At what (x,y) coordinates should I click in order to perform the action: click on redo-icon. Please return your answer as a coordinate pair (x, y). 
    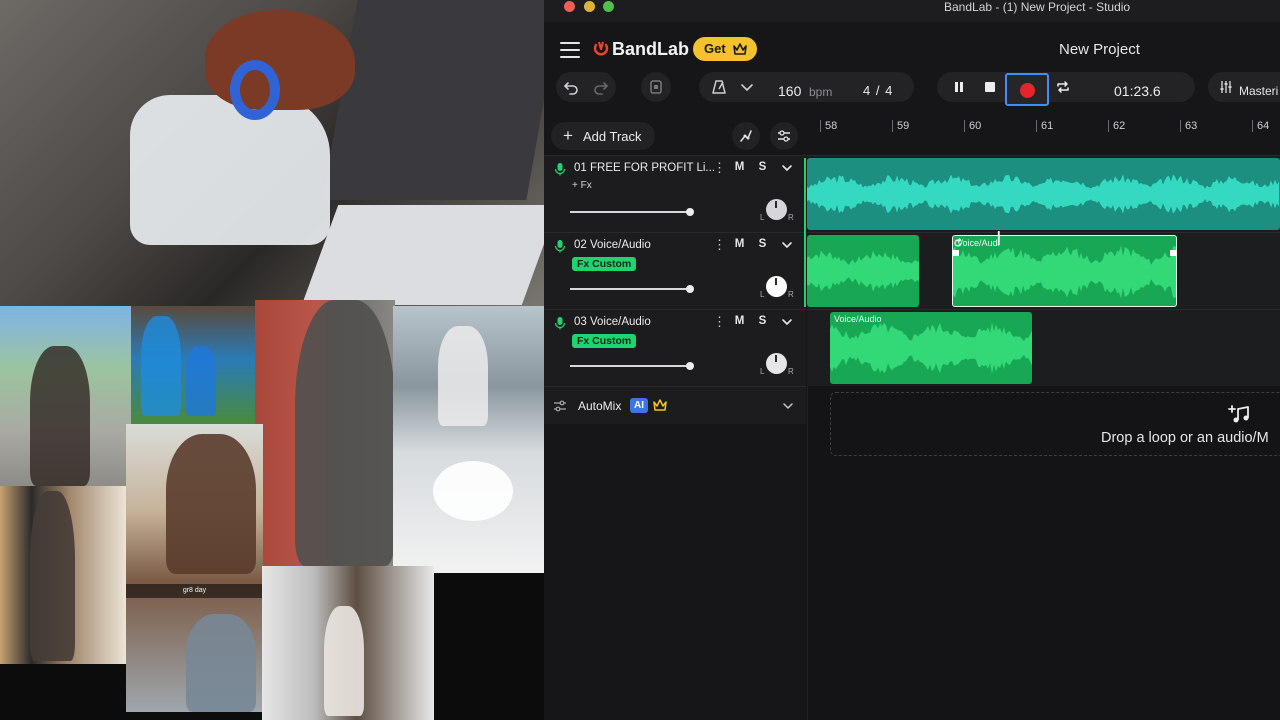
    Looking at the image, I should click on (601, 87).